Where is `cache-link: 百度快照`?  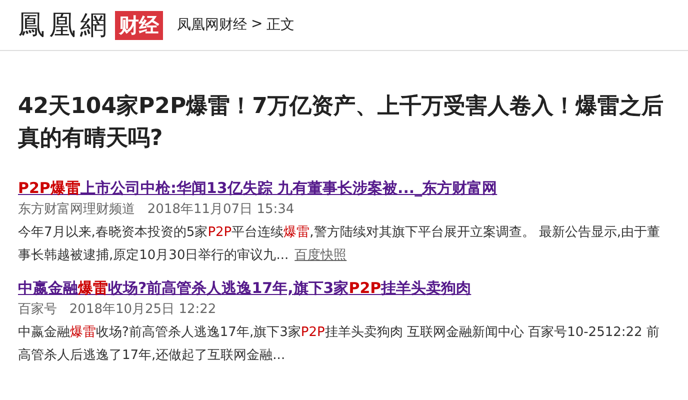 cache-link: 百度快照 is located at coordinates (320, 255).